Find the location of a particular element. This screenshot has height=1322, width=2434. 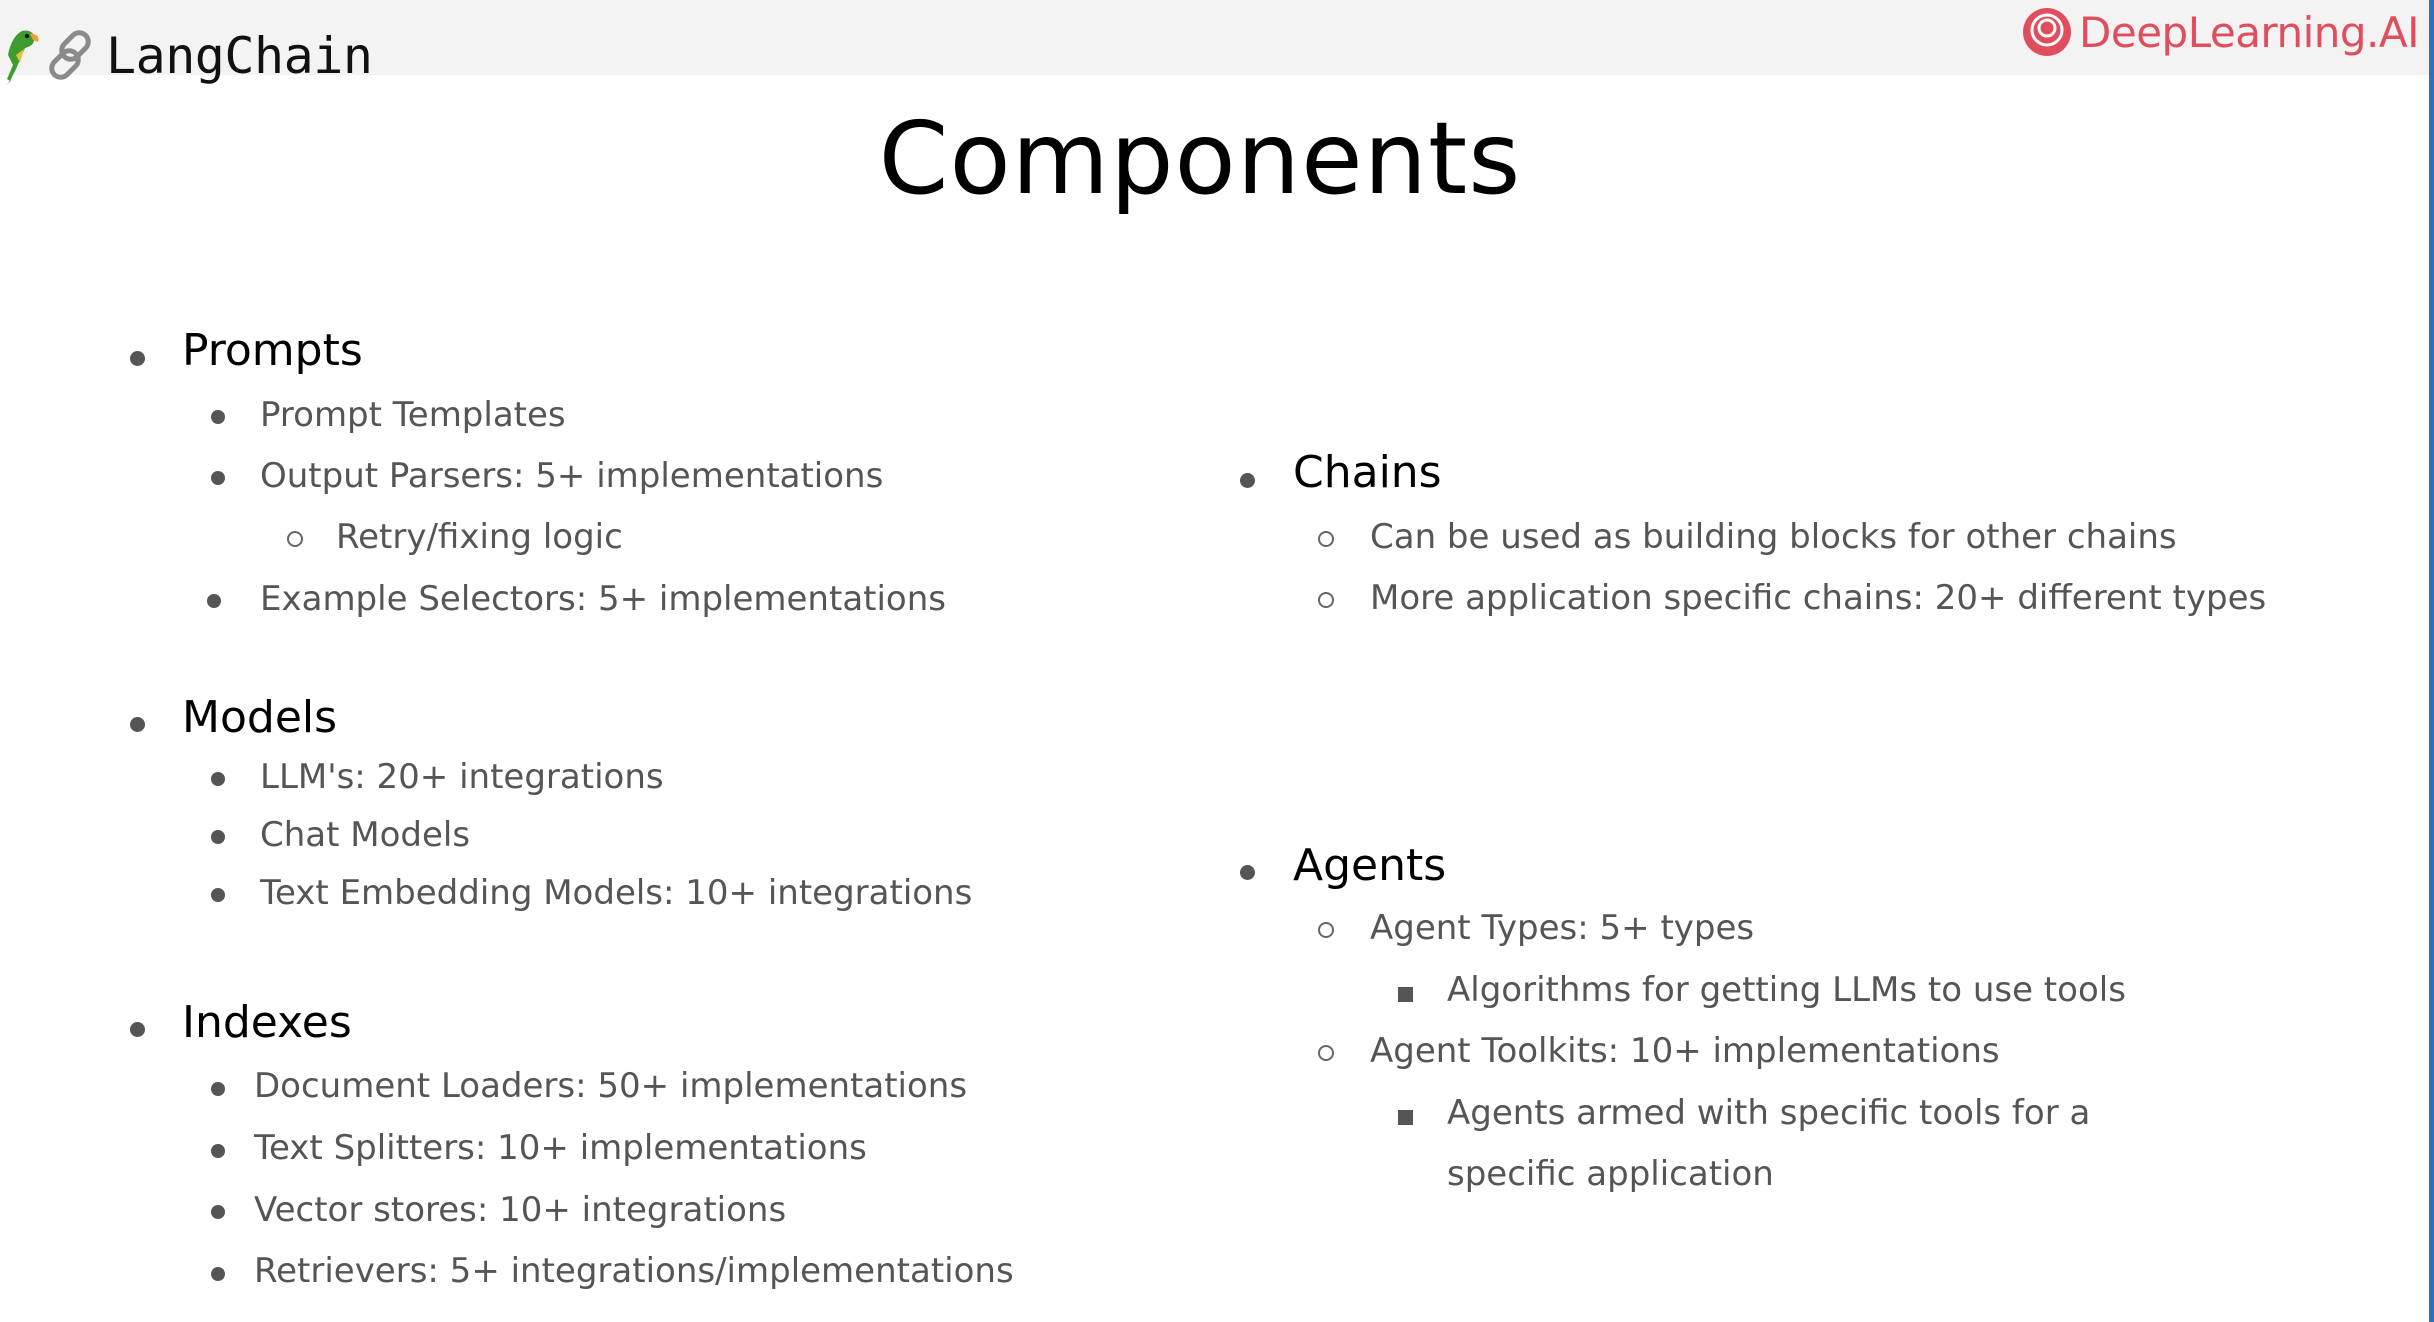

deeplearning-wordmark: DeepLearning.AI is located at coordinates (2249, 32).